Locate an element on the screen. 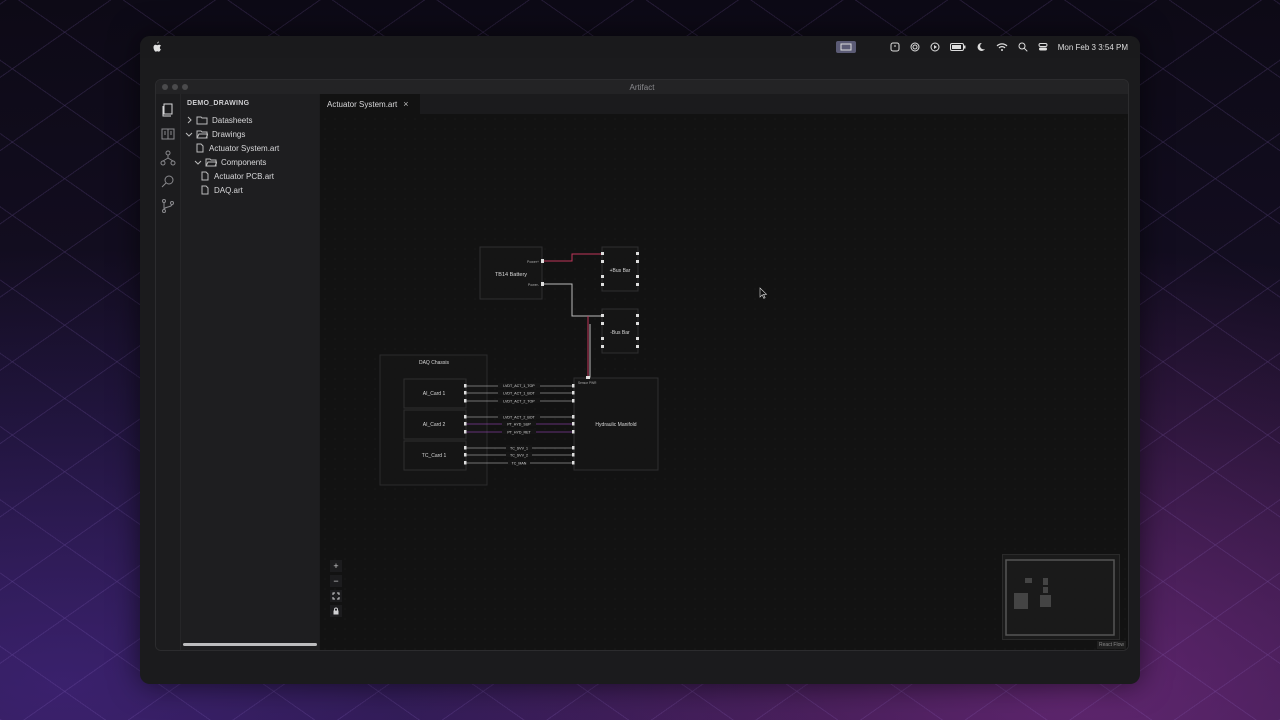  close-icon: × is located at coordinates (405, 104).